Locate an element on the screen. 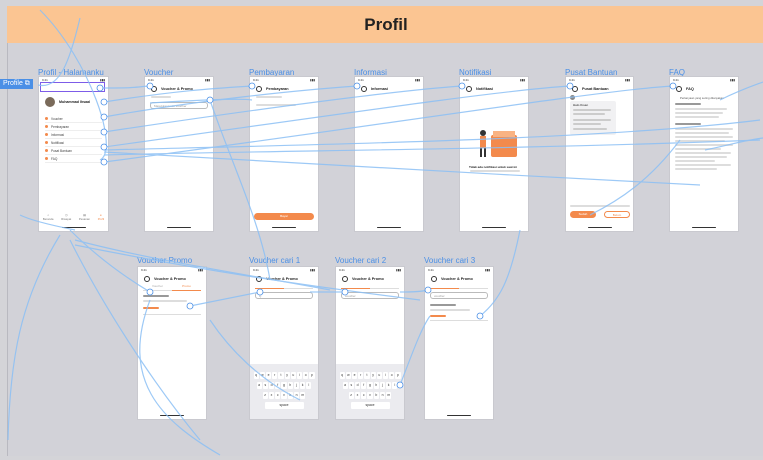 The width and height of the screenshot is (763, 460). nav-profil: ● Profil is located at coordinates (101, 219).